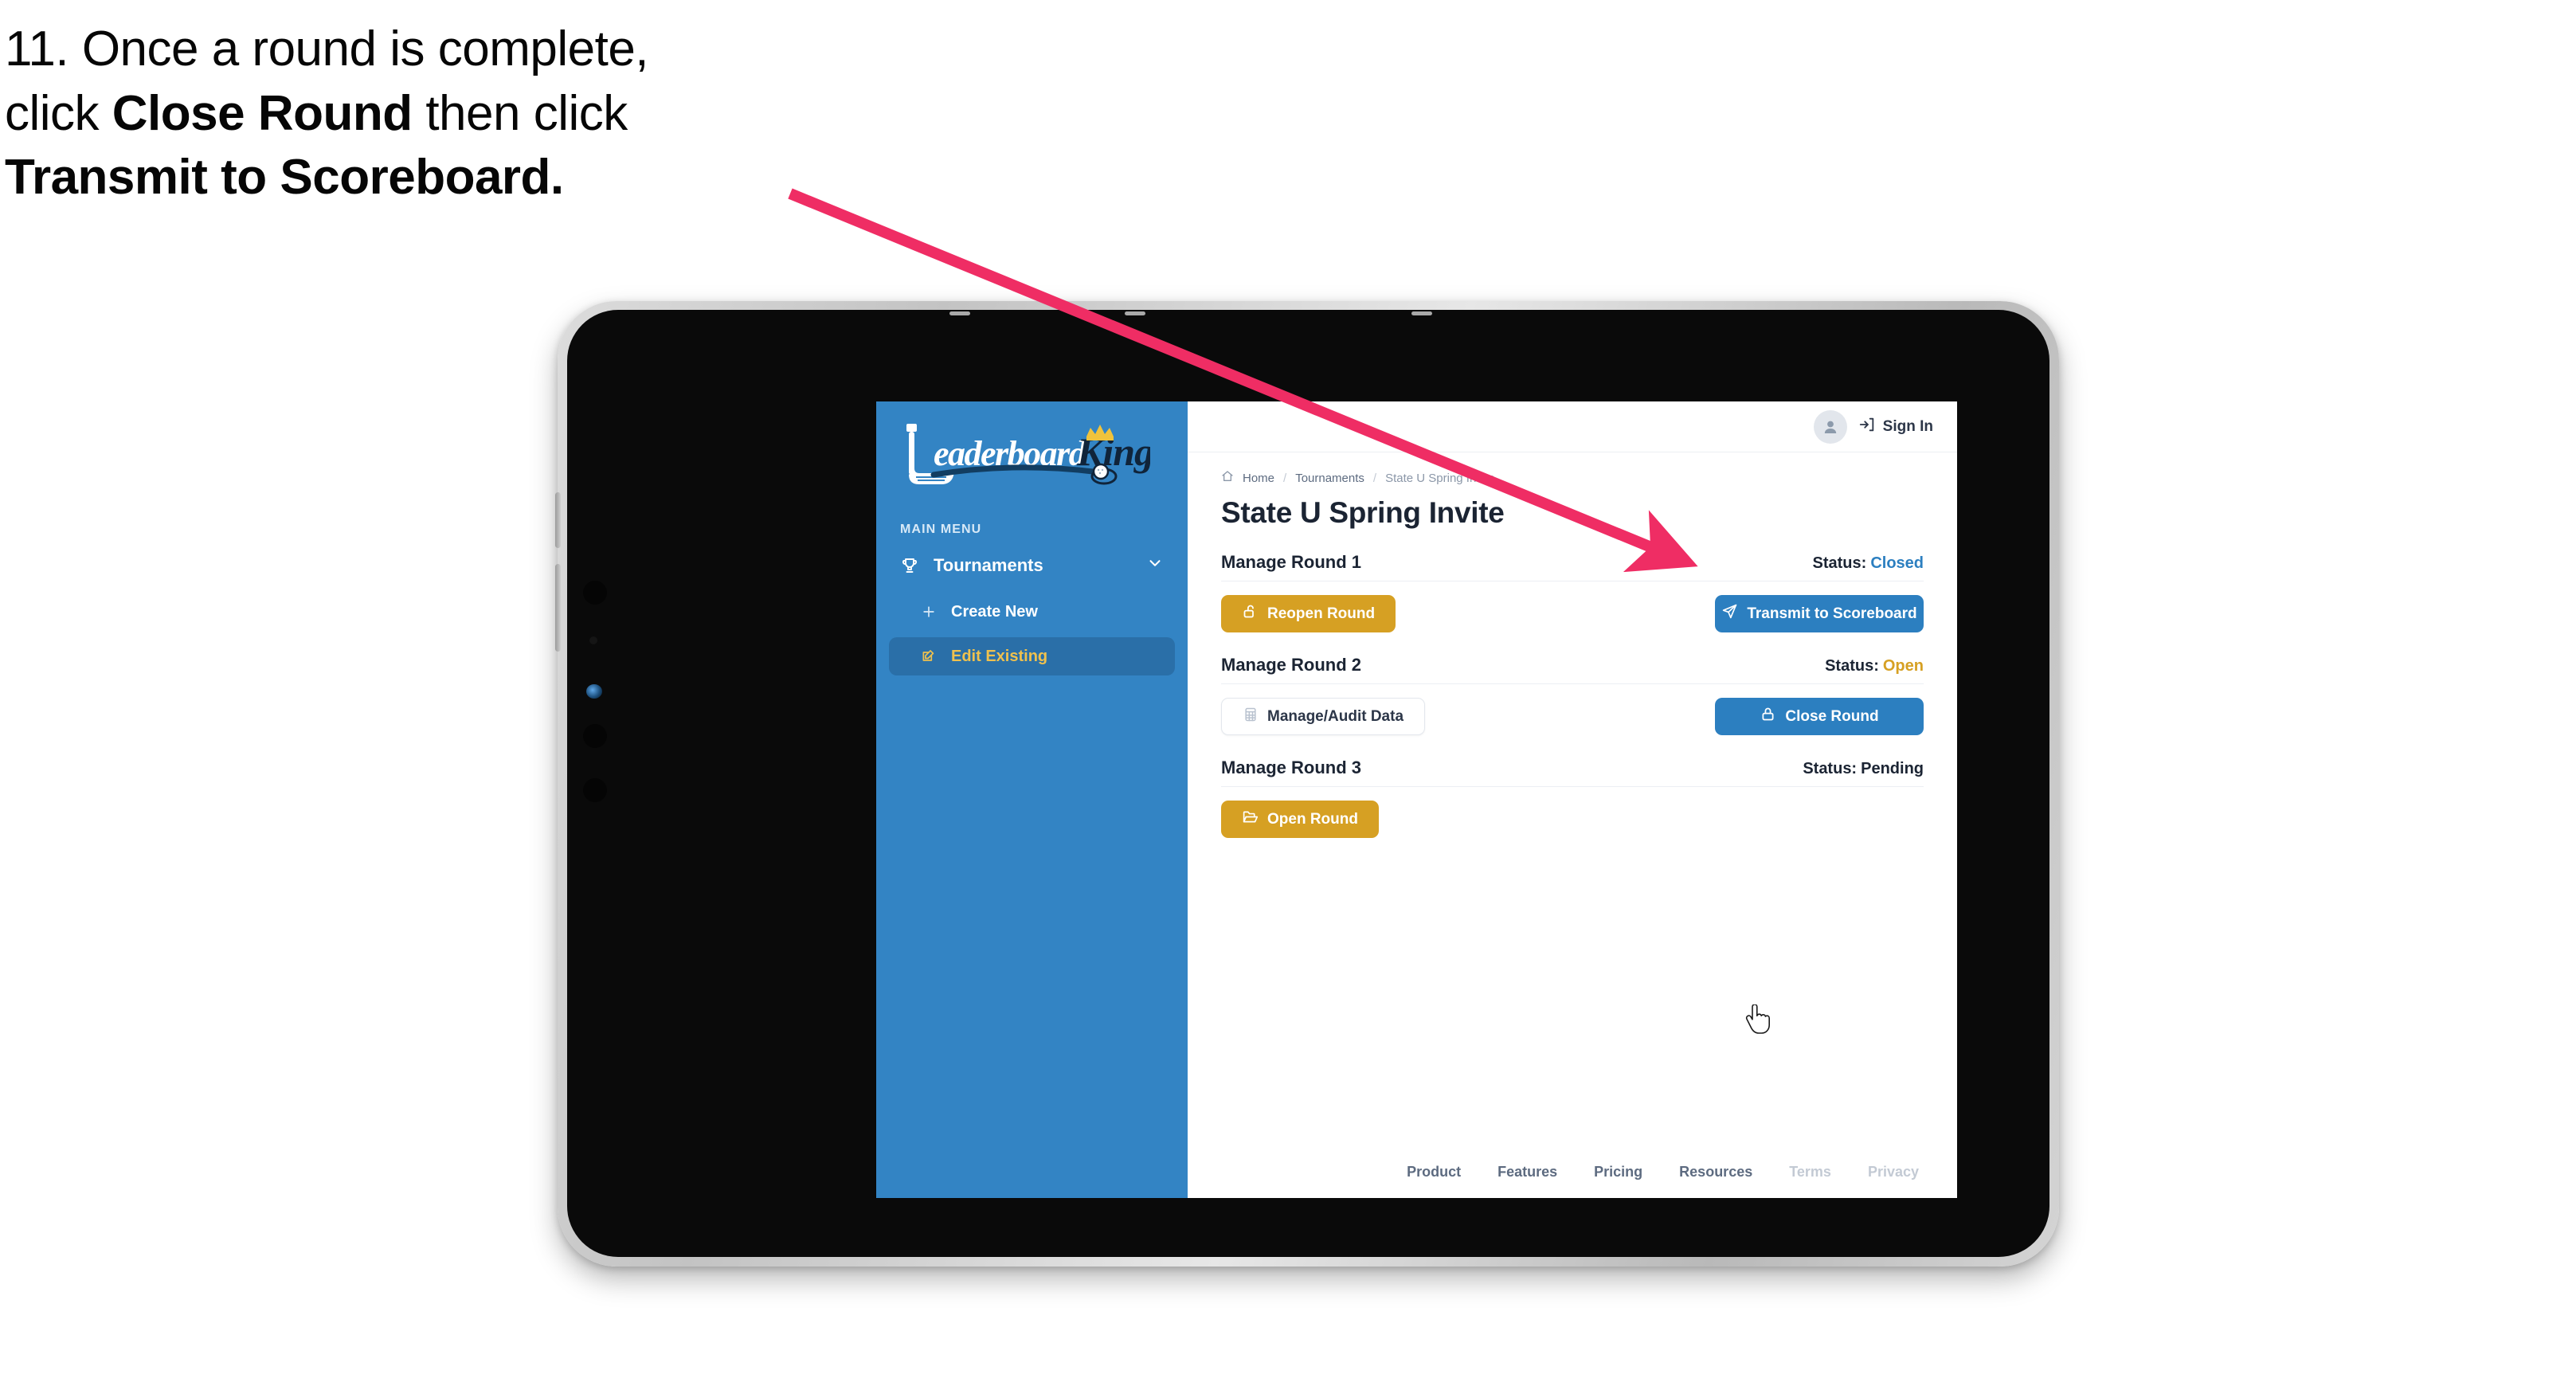 The height and width of the screenshot is (1386, 2576). What do you see at coordinates (520, 113) in the screenshot?
I see `caption-line-2-suffix: then click` at bounding box center [520, 113].